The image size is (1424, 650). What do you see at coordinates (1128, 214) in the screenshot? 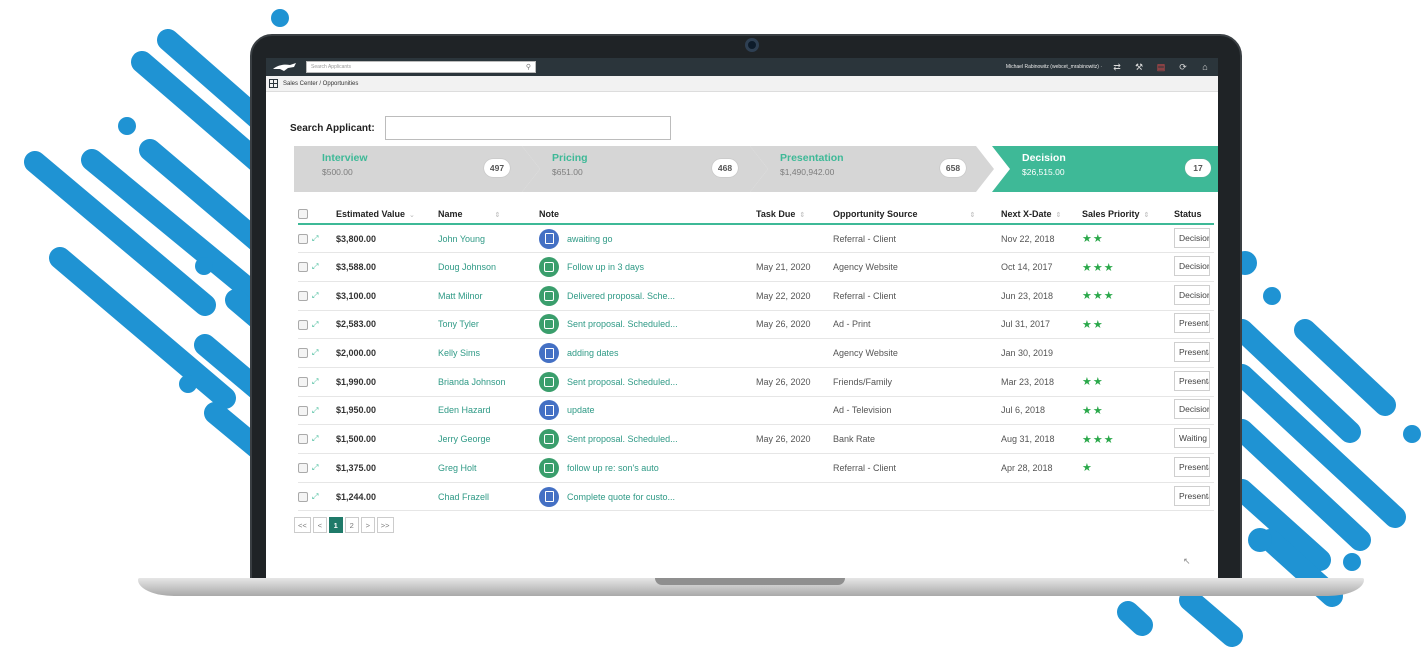
I see `col-priority: Sales Priority ⇕` at bounding box center [1128, 214].